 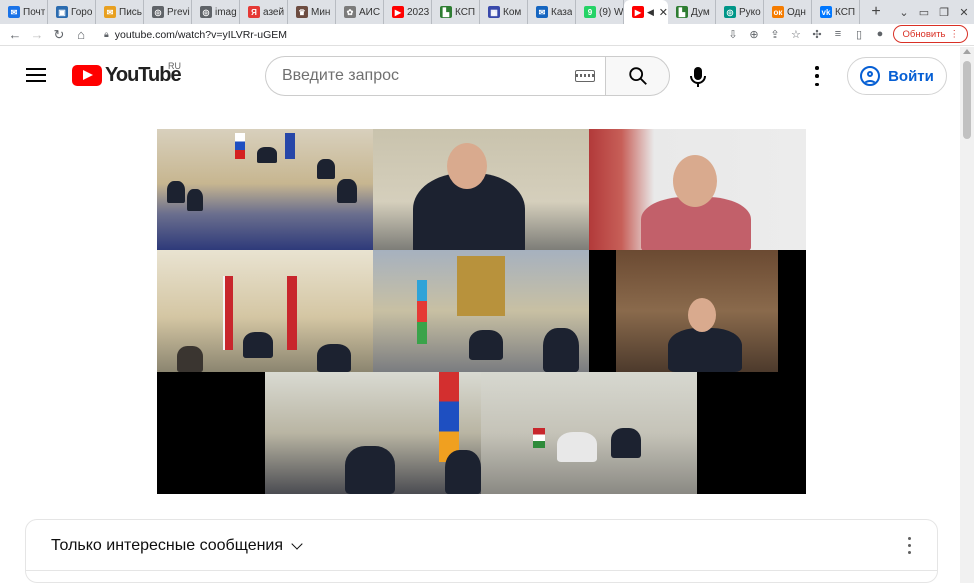 I want to click on tab-search-icon: ⌄, so click(x=904, y=12).